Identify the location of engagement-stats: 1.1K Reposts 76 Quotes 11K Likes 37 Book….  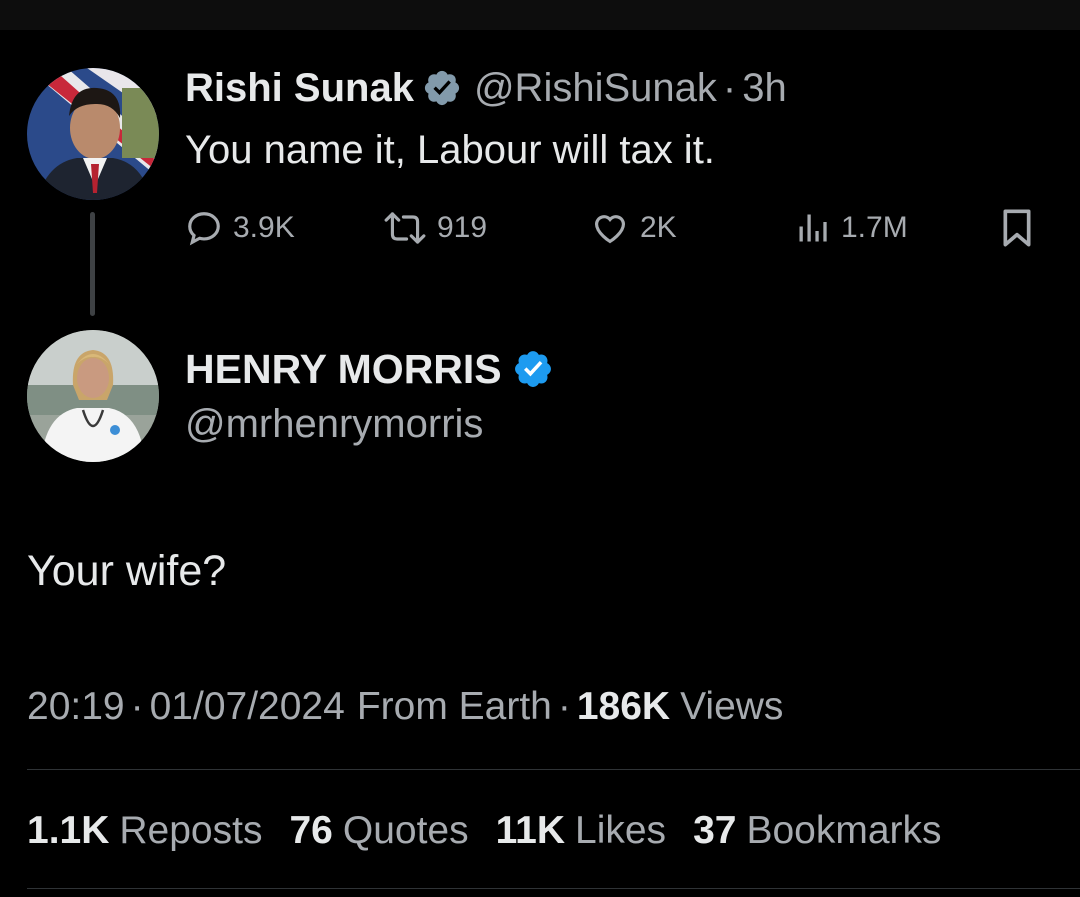
(484, 831).